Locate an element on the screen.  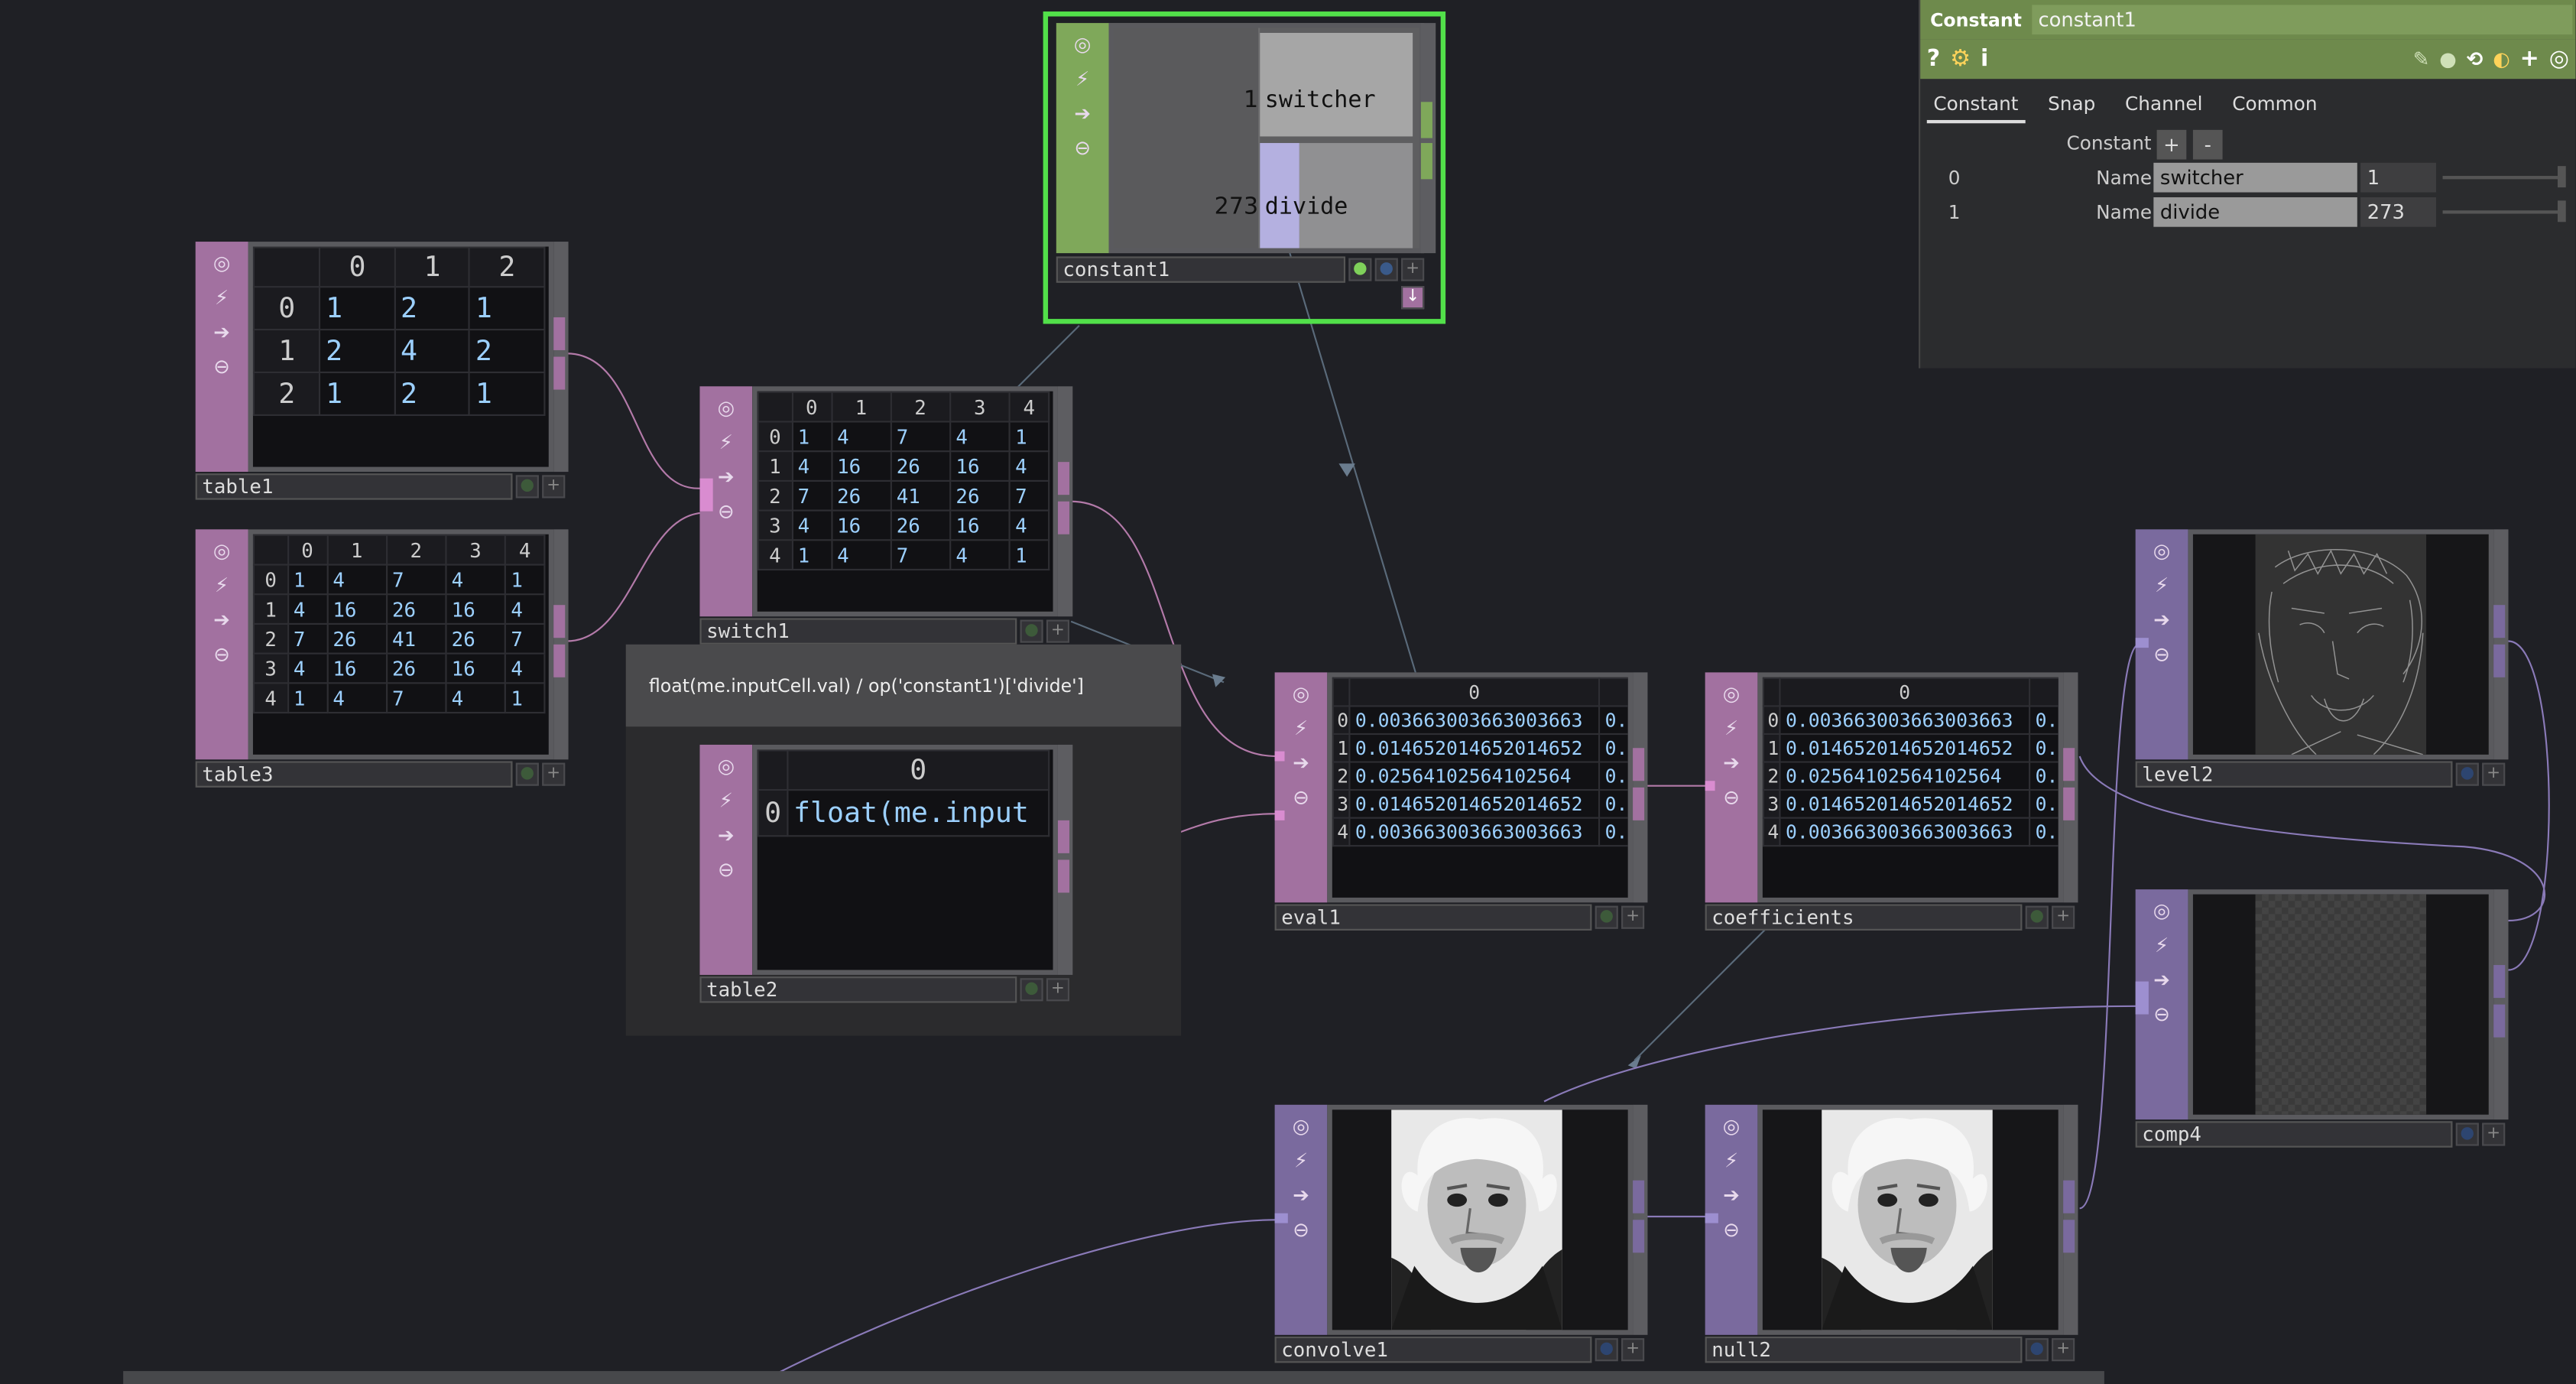
node-name-label: switch1 is located at coordinates (858, 631).